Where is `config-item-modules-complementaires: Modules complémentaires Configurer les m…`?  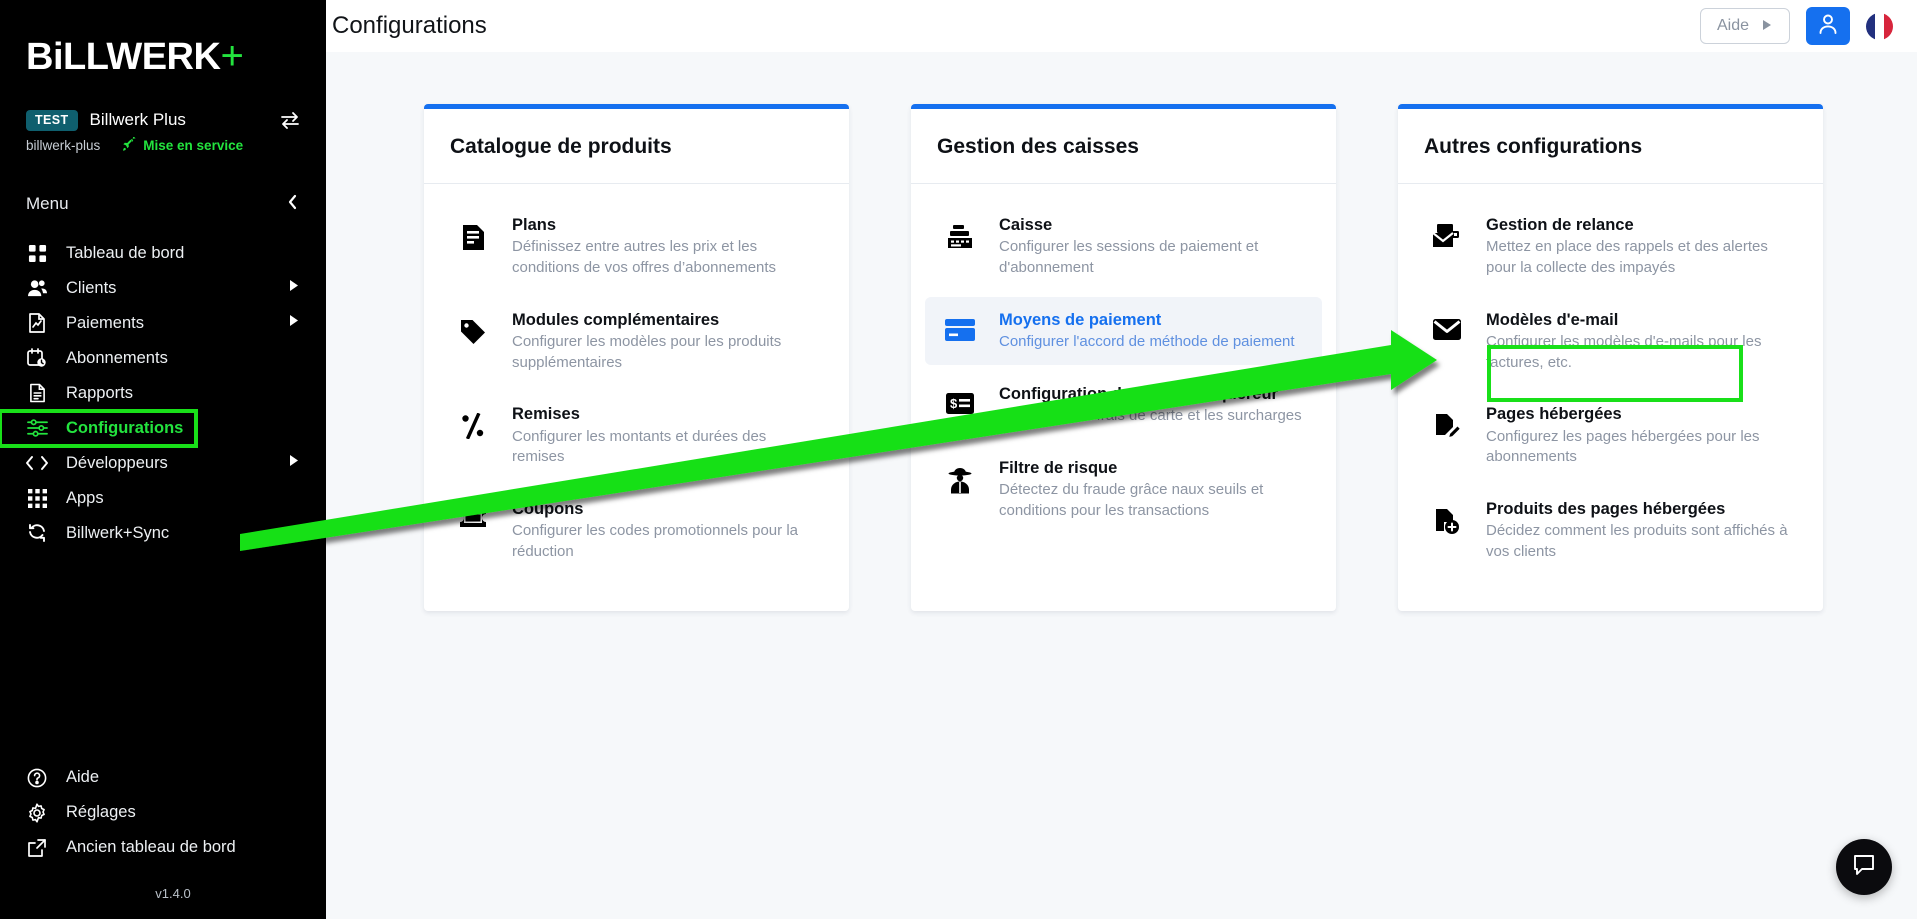
config-item-modules-complementaires: Modules complémentaires Configurer les m… is located at coordinates (636, 341).